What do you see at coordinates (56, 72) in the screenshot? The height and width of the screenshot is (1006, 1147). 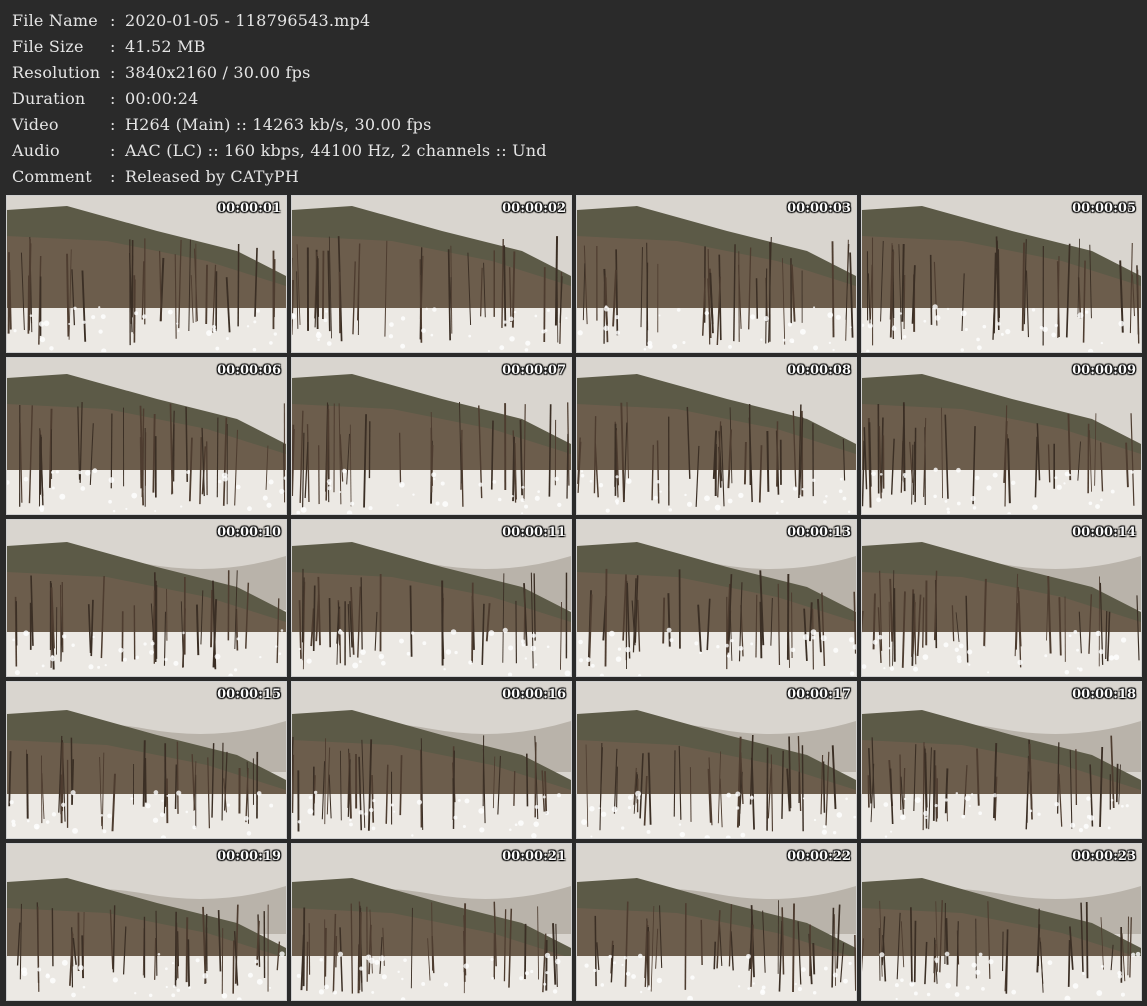 I see `info-label: Resolution` at bounding box center [56, 72].